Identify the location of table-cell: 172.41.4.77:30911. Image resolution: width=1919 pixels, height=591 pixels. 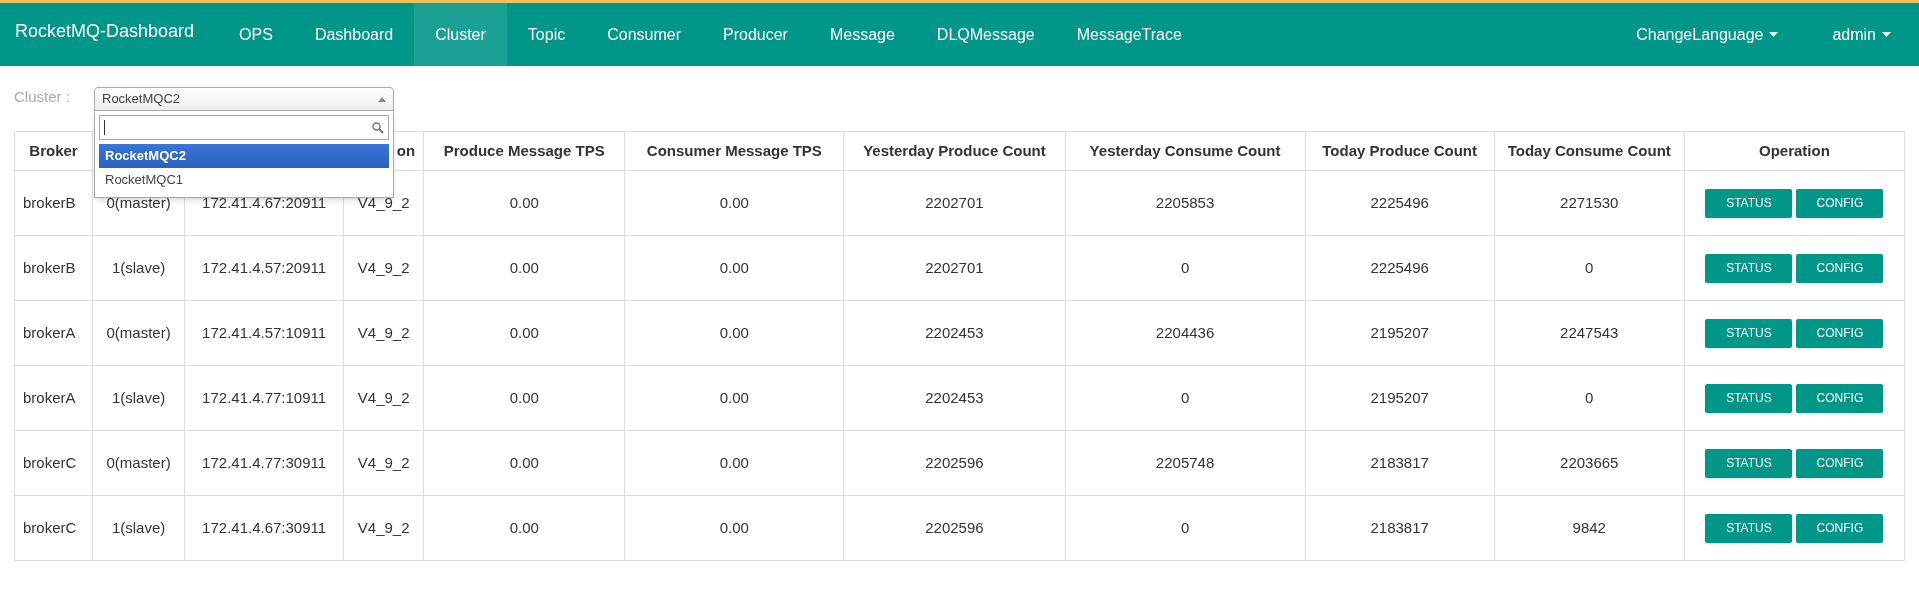
(264, 462).